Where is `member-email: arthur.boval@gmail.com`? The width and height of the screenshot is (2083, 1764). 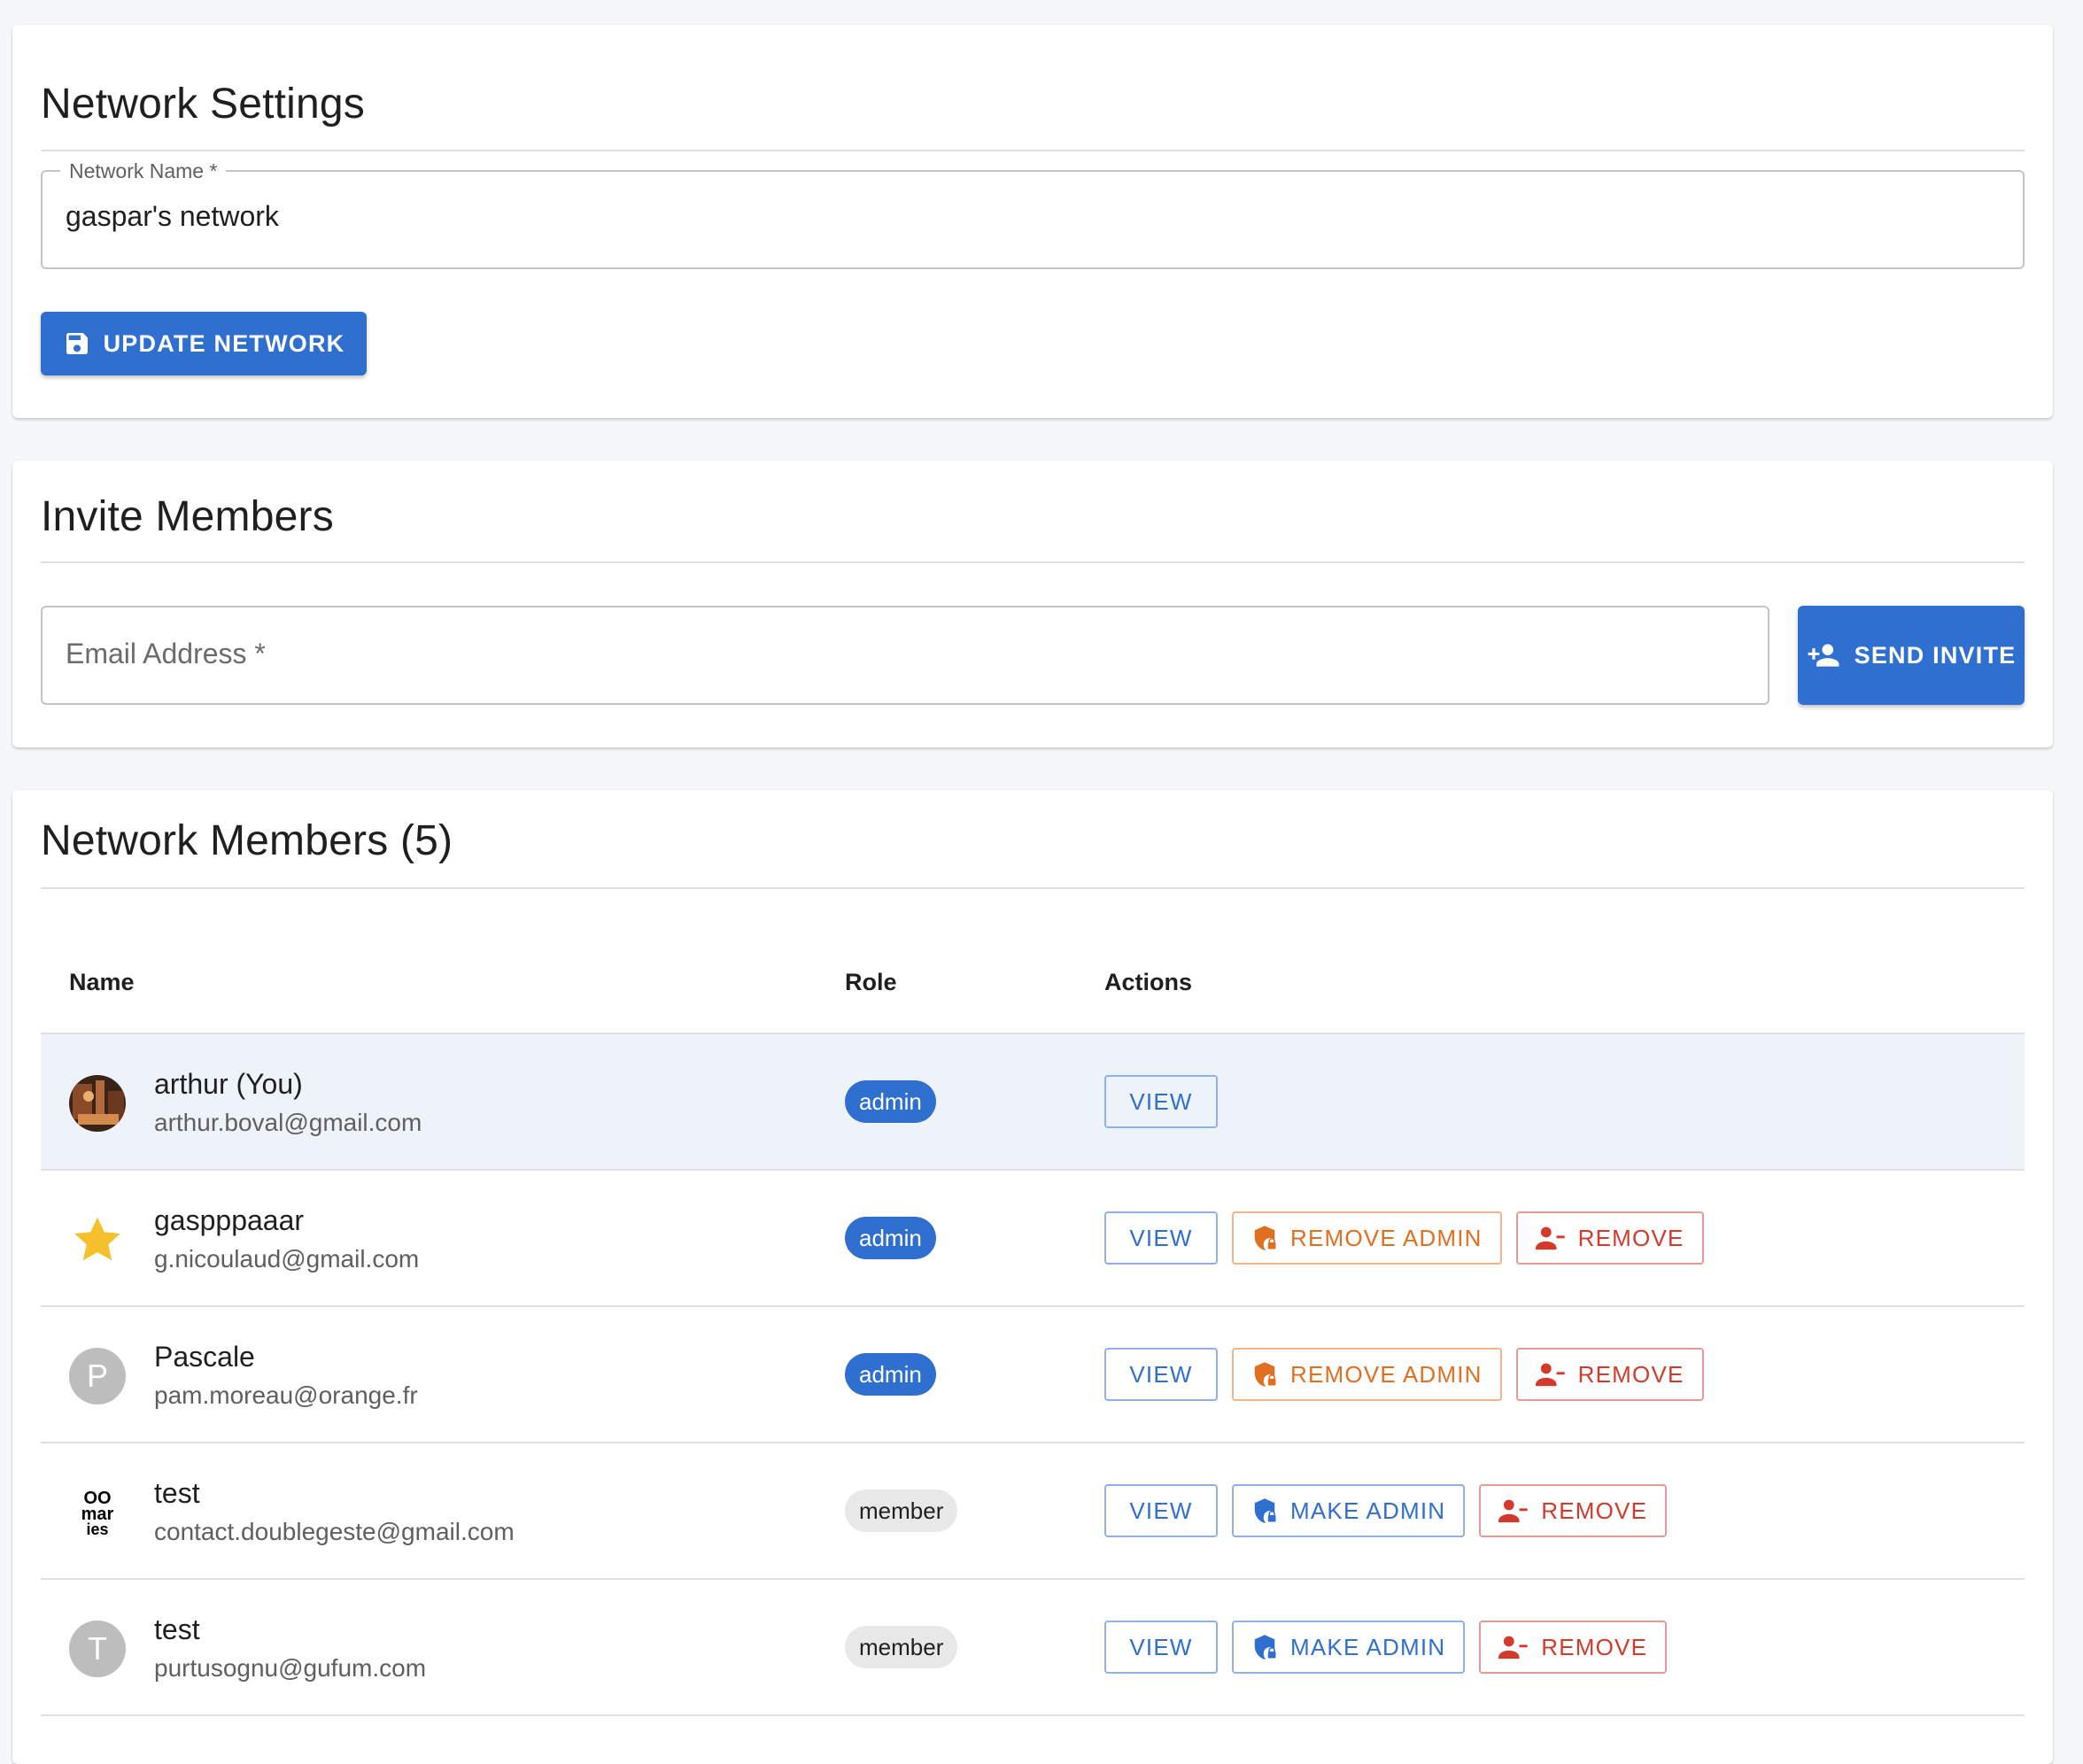
member-email: arthur.boval@gmail.com is located at coordinates (288, 1122).